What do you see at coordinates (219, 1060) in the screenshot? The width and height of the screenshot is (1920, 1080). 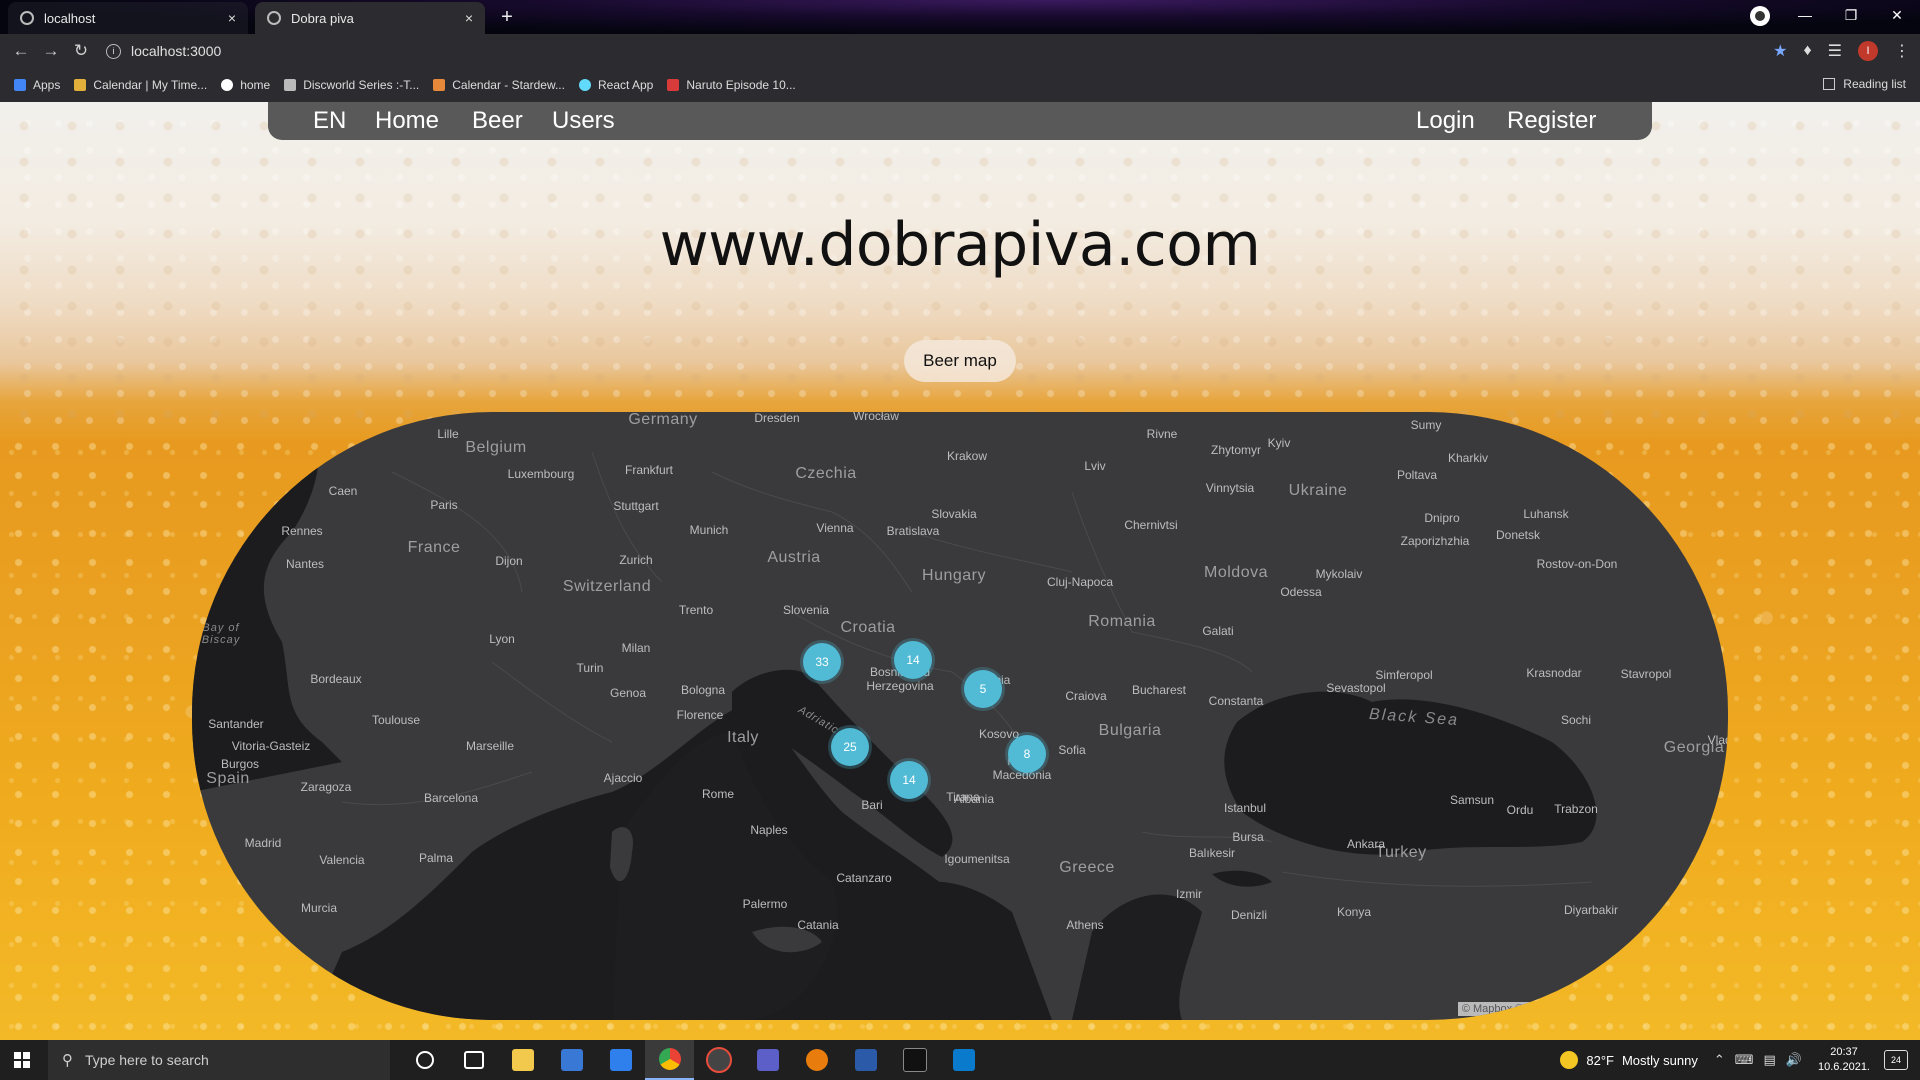 I see `taskbar-search: ⚲ Type here to search` at bounding box center [219, 1060].